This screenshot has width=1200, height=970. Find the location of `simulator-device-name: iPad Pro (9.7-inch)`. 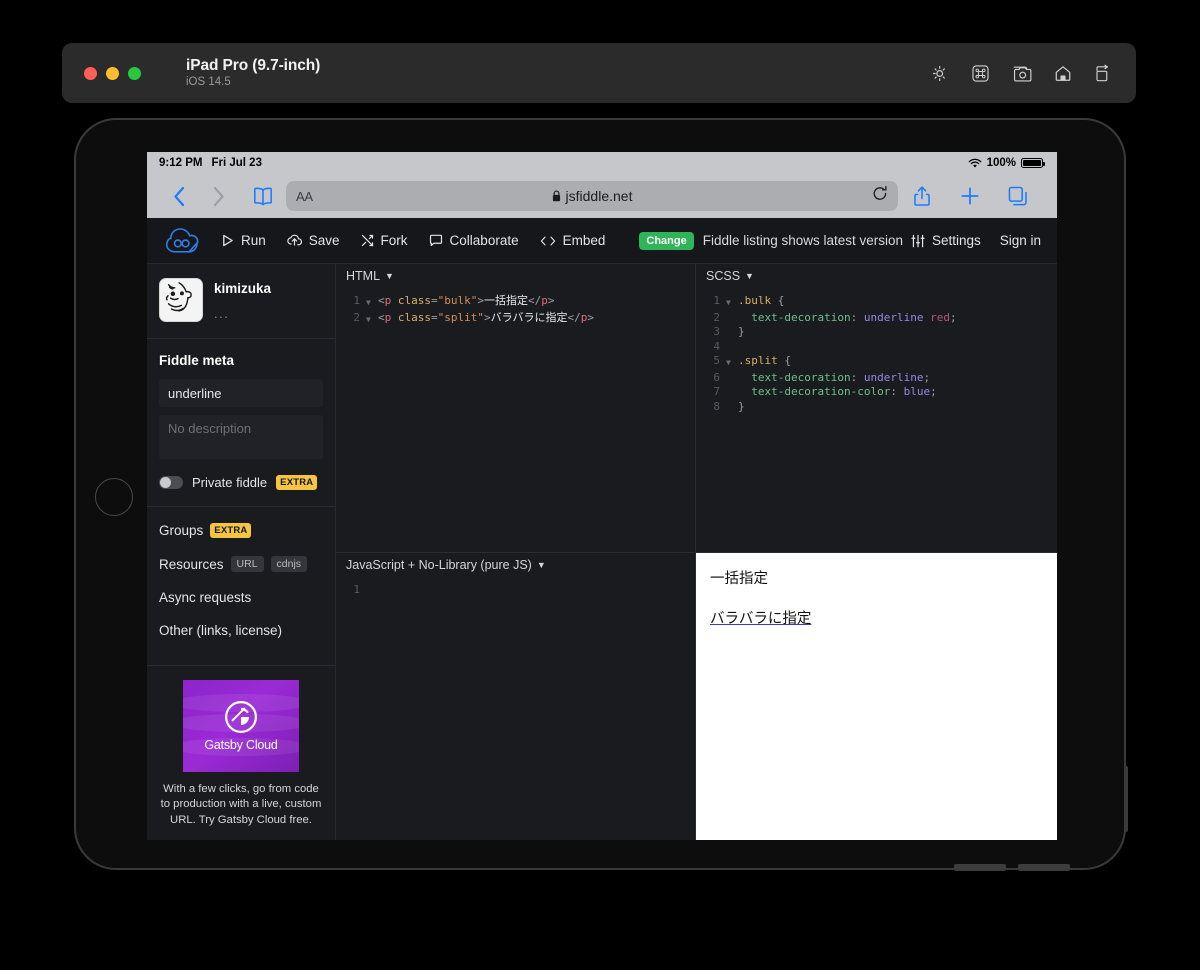

simulator-device-name: iPad Pro (9.7-inch) is located at coordinates (253, 65).